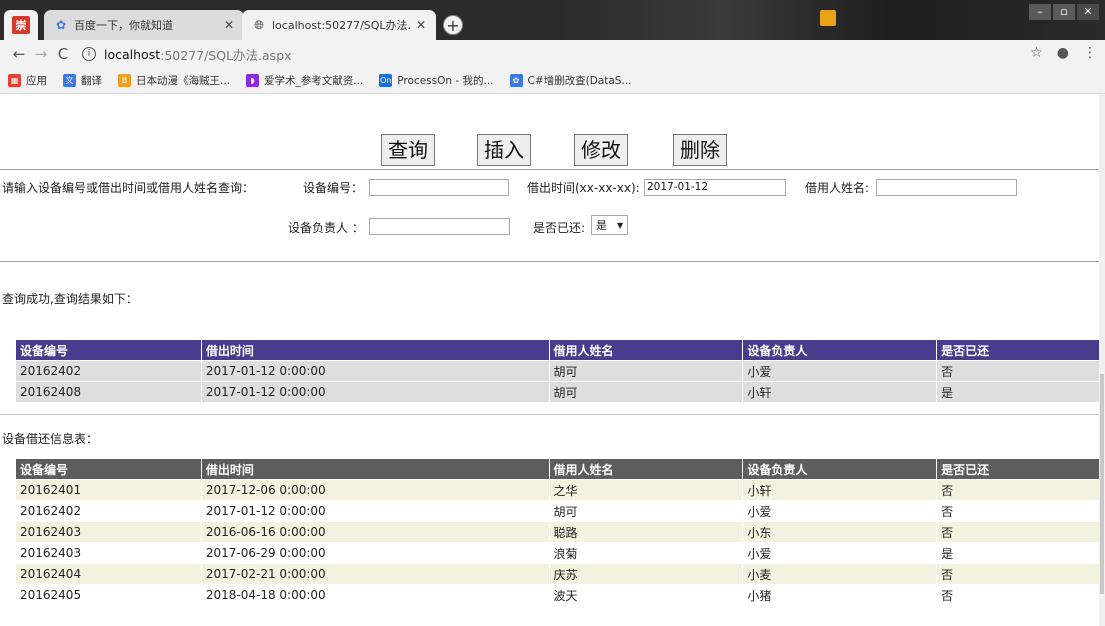 This screenshot has height=626, width=1105. Describe the element at coordinates (646, 532) in the screenshot. I see `table-cell: 聪路` at that location.